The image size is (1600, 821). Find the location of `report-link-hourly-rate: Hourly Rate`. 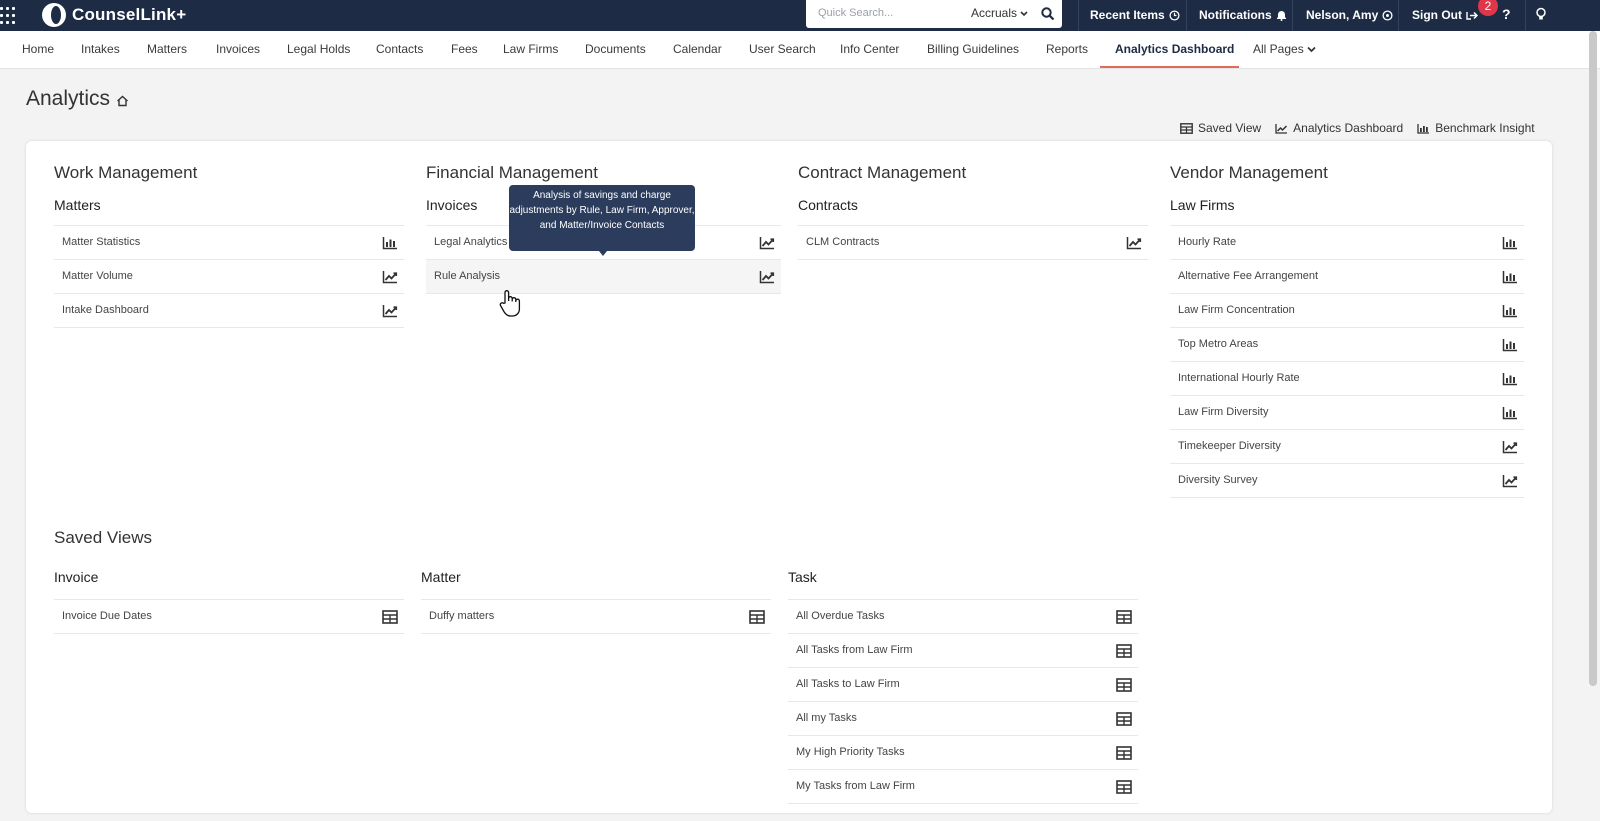

report-link-hourly-rate: Hourly Rate is located at coordinates (1347, 243).